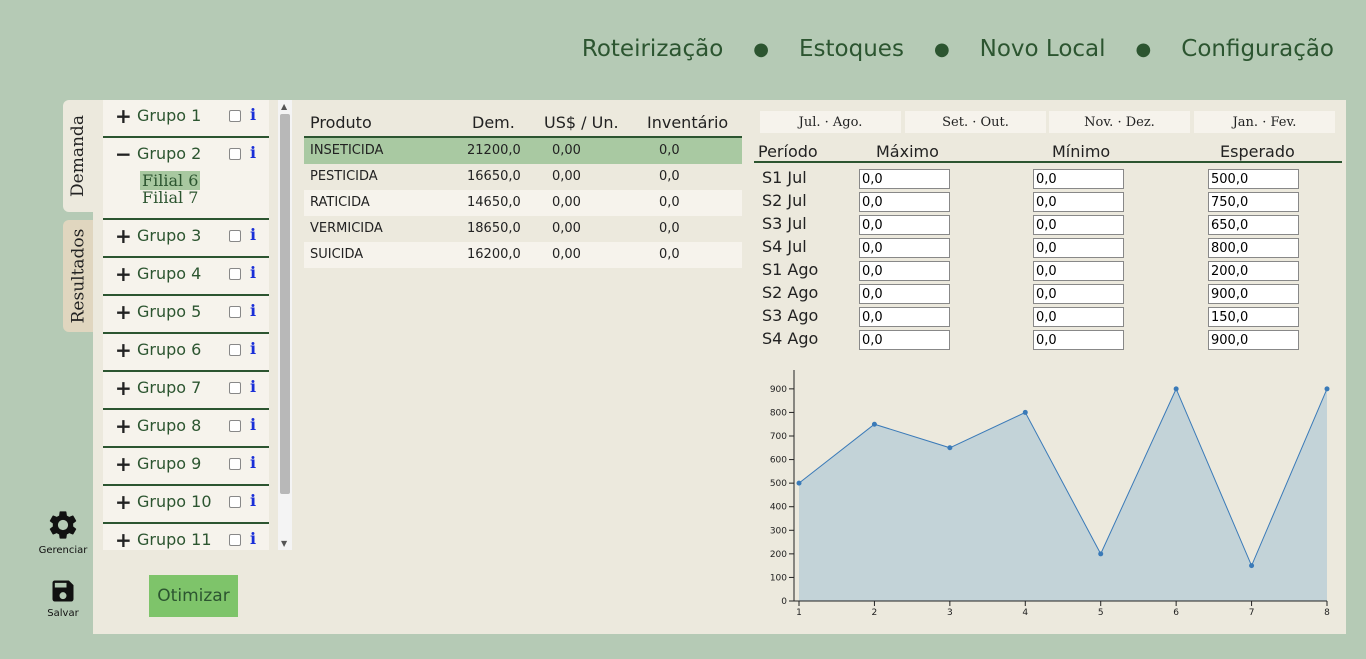 Image resolution: width=1366 pixels, height=659 pixels. I want to click on otimizar-button: Otimizar, so click(193, 596).